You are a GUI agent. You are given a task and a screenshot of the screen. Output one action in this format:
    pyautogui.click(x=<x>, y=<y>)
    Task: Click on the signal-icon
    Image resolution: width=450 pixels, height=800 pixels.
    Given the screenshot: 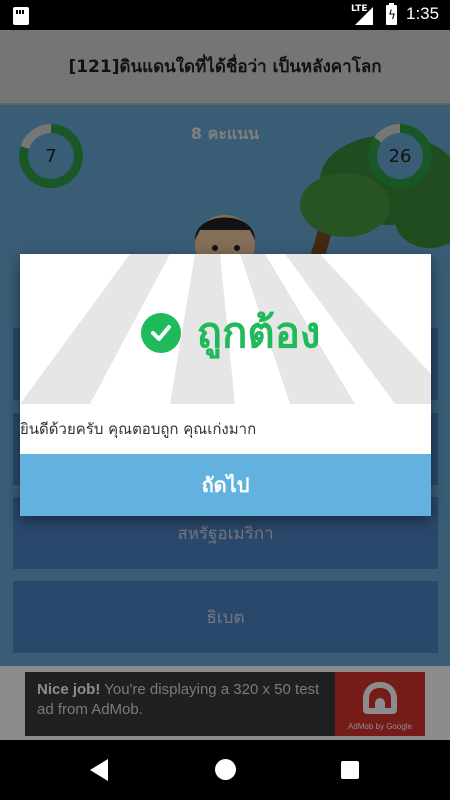 What is the action you would take?
    pyautogui.click(x=364, y=16)
    